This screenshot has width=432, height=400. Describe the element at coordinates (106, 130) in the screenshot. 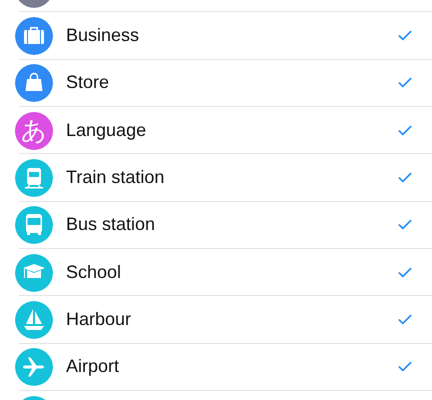

I see `category-label: Language` at that location.